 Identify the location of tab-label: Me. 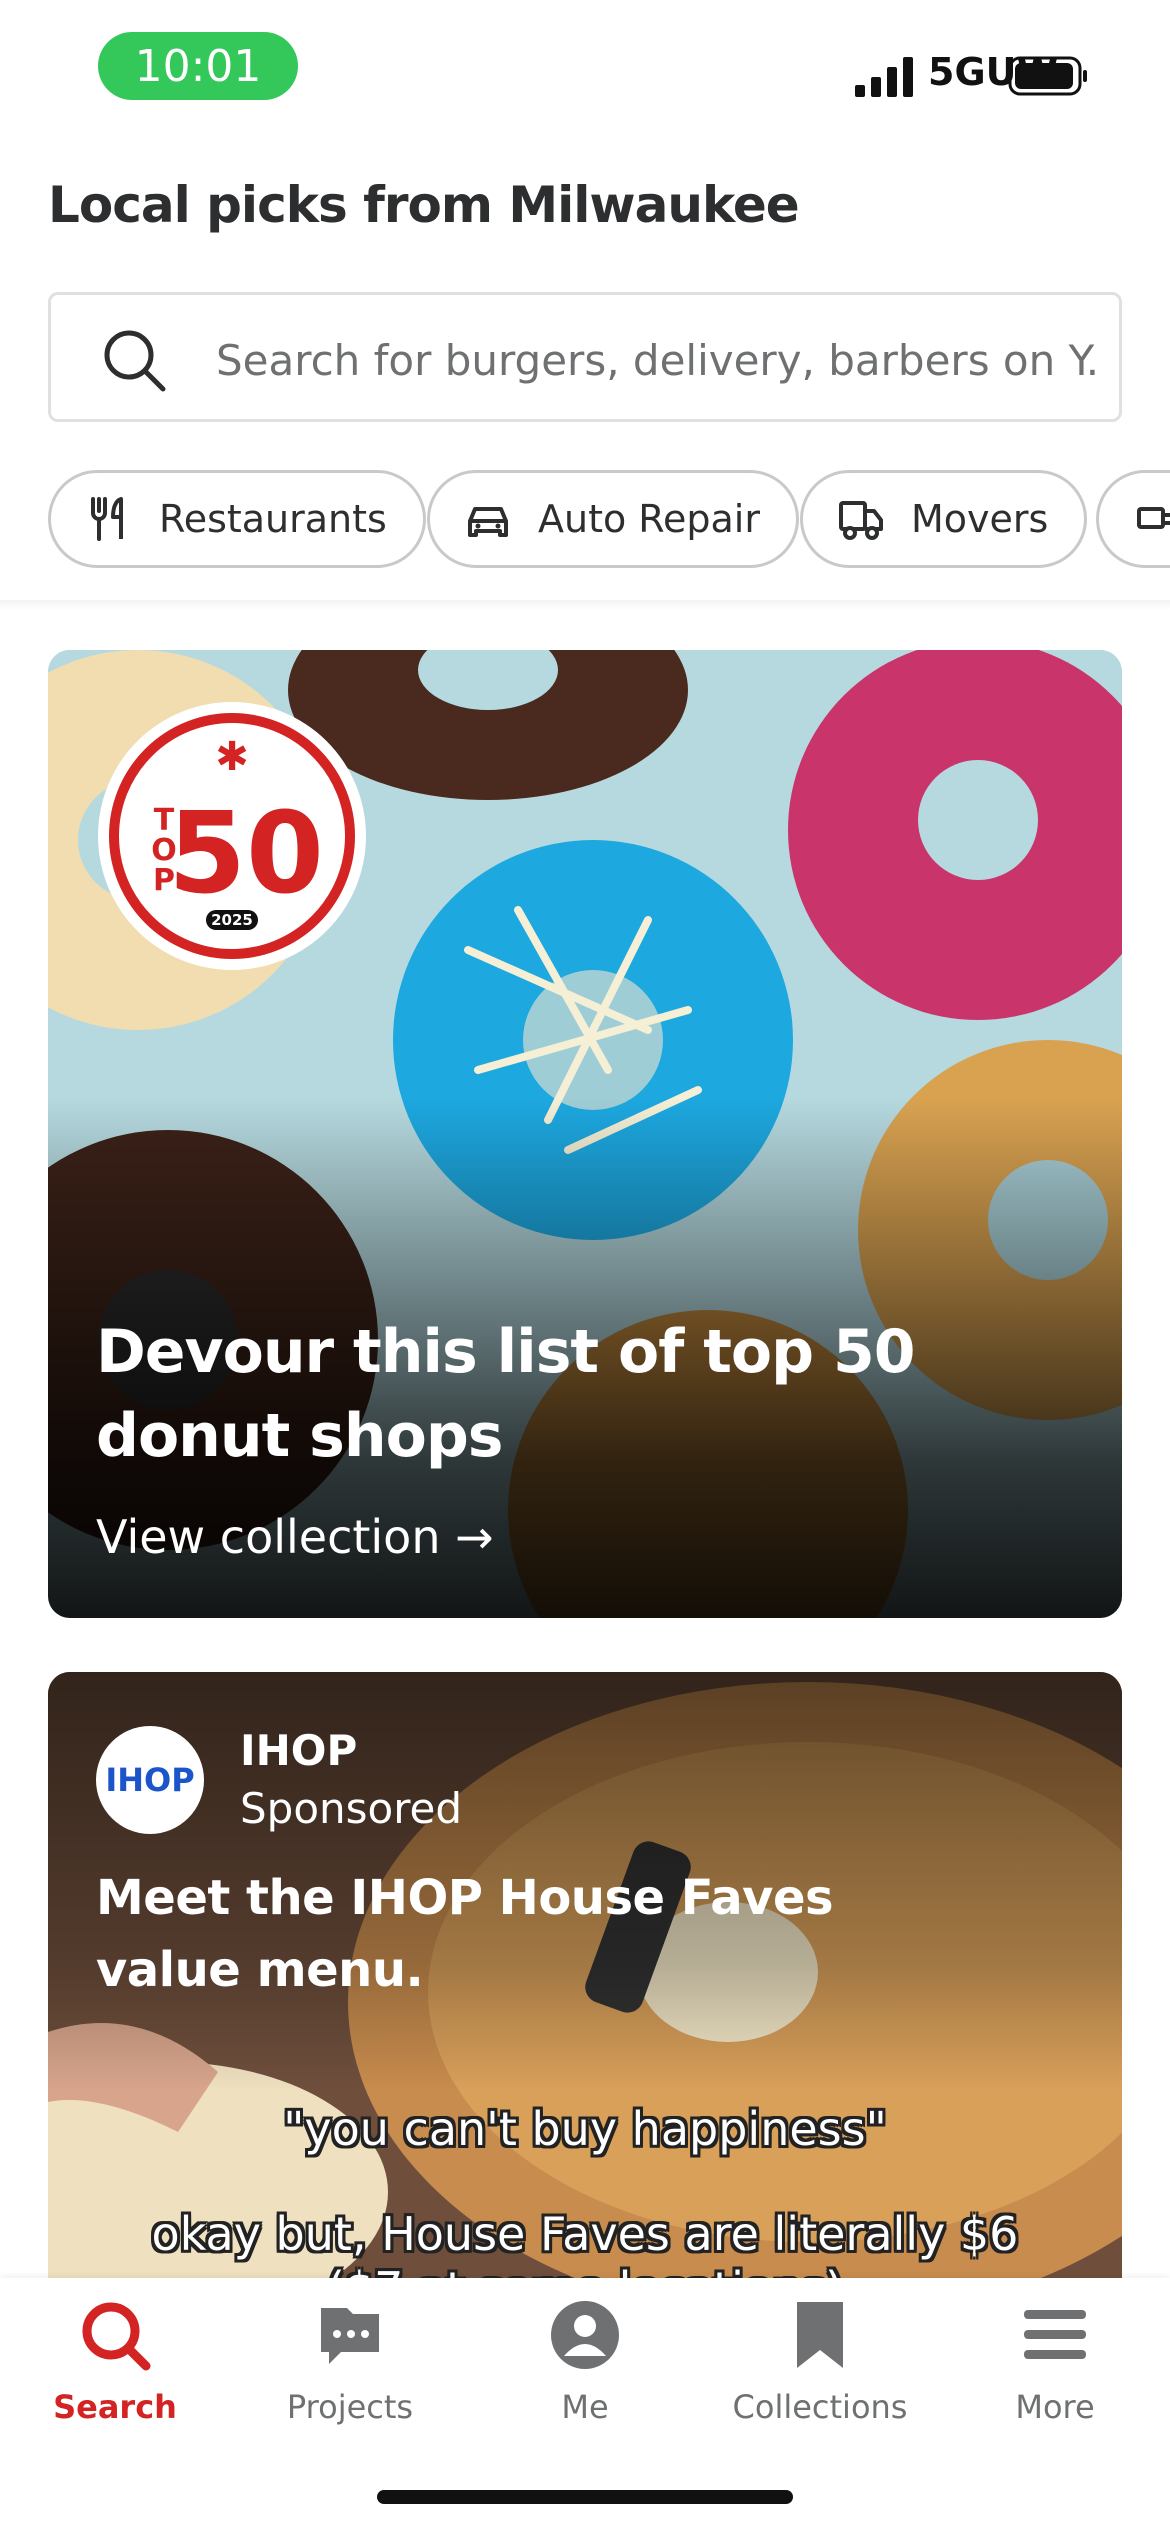
(585, 2407).